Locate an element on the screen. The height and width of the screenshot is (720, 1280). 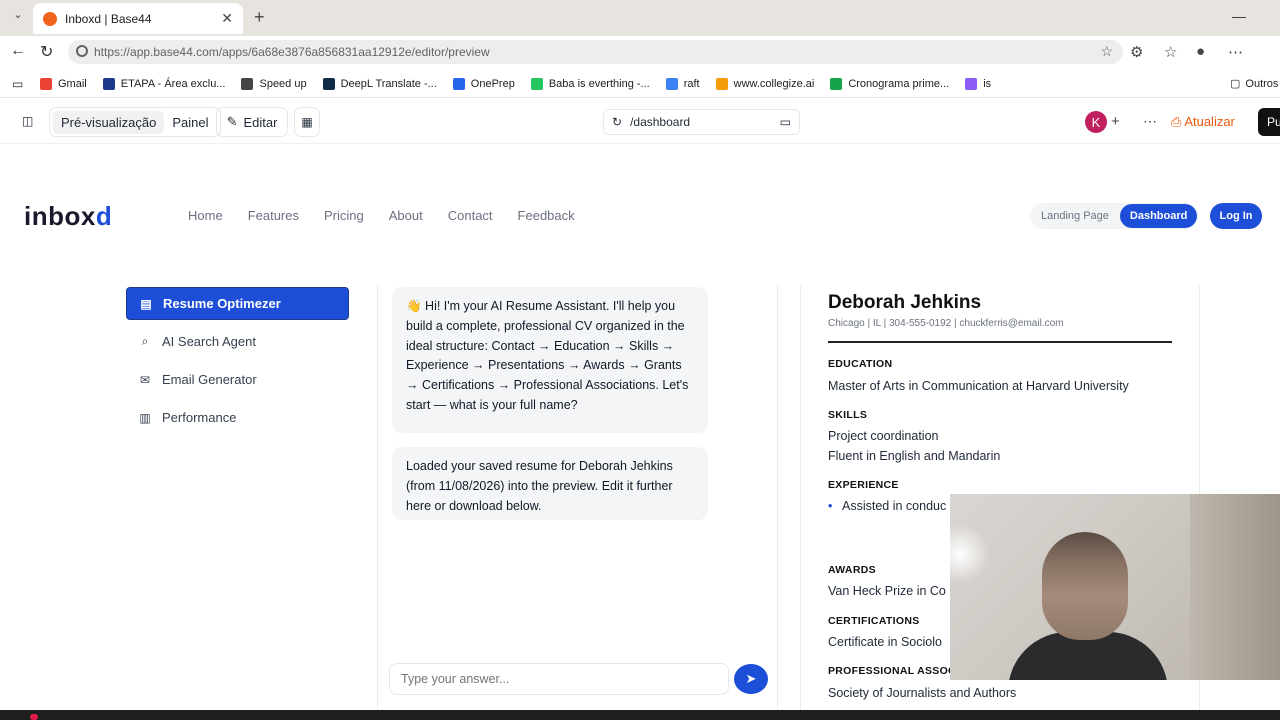
nav-link-about: About is located at coordinates (406, 215).